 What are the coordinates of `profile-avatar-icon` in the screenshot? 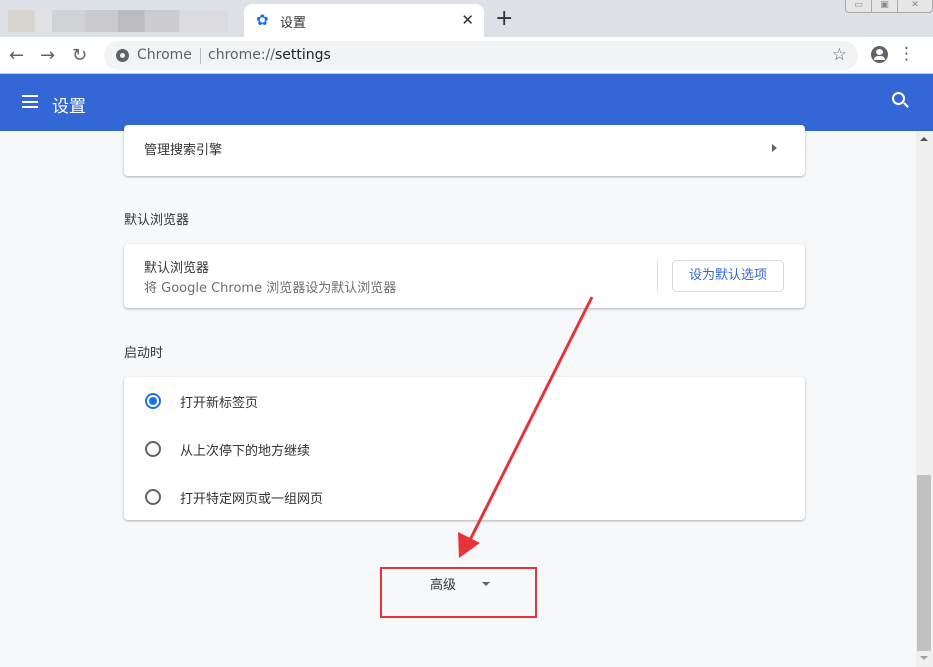 It's located at (879, 54).